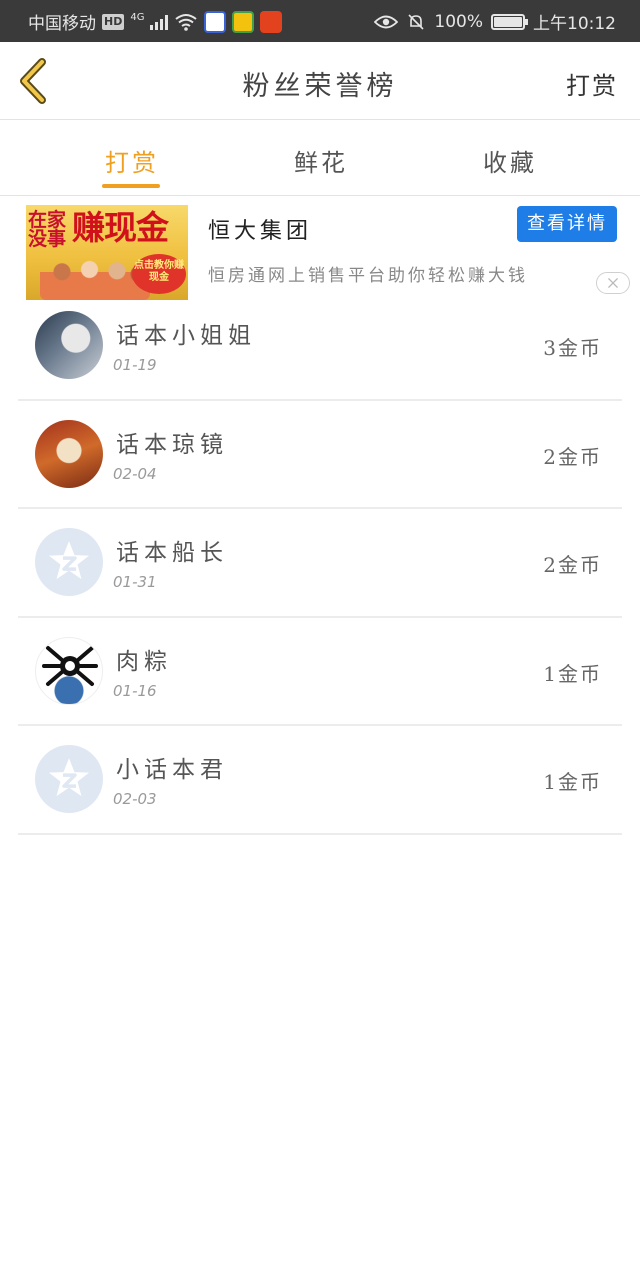 The image size is (640, 1280). I want to click on reward-button: 打赏, so click(592, 83).